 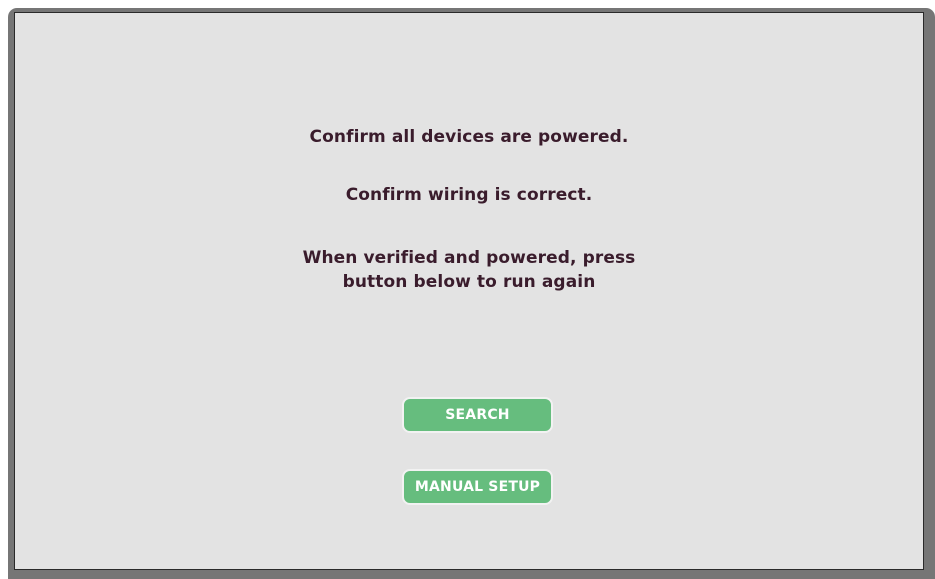 I want to click on manual-setup-button: MANUAL SETUP, so click(x=477, y=487).